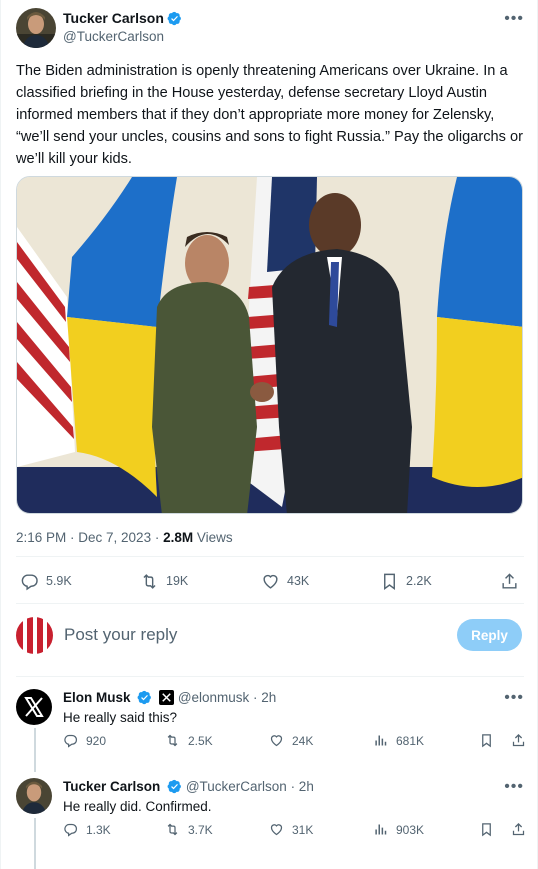  Describe the element at coordinates (406, 581) in the screenshot. I see `bookmark-action: 2.2K` at that location.